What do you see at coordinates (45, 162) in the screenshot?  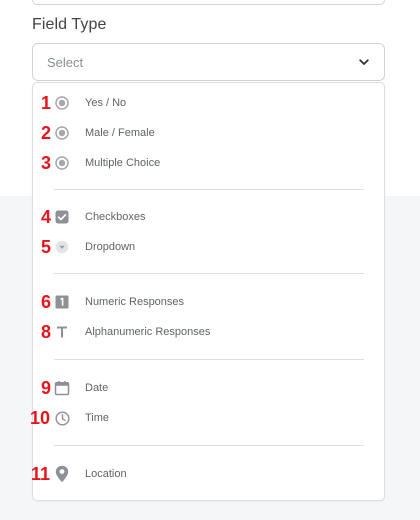 I see `annotation-number: 3` at bounding box center [45, 162].